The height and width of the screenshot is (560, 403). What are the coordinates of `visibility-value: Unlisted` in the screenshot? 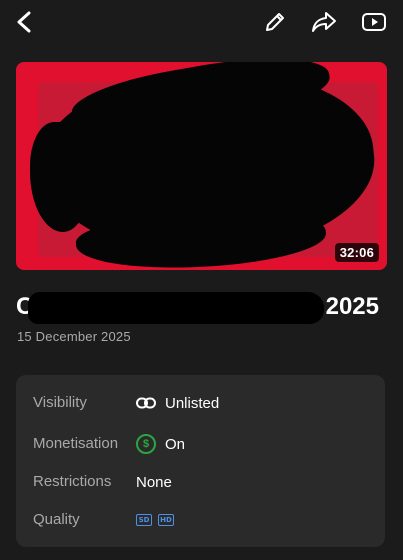 It's located at (177, 403).